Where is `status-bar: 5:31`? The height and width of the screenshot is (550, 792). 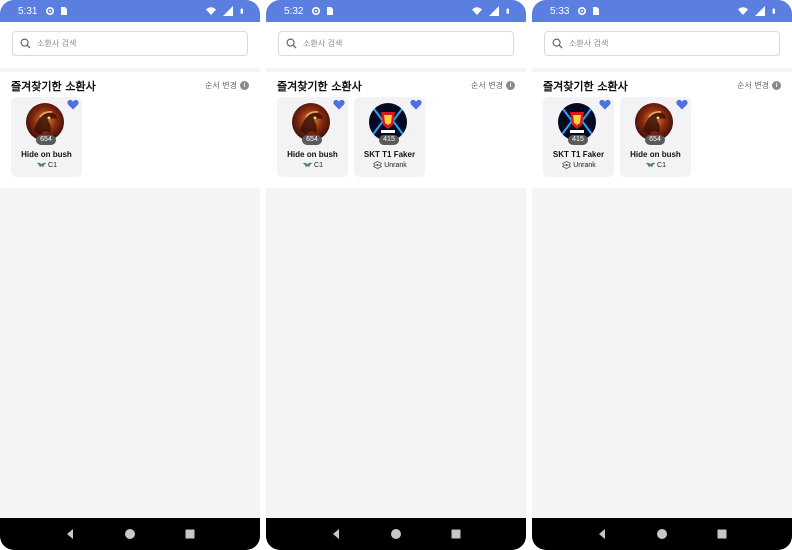
status-bar: 5:31 is located at coordinates (130, 11).